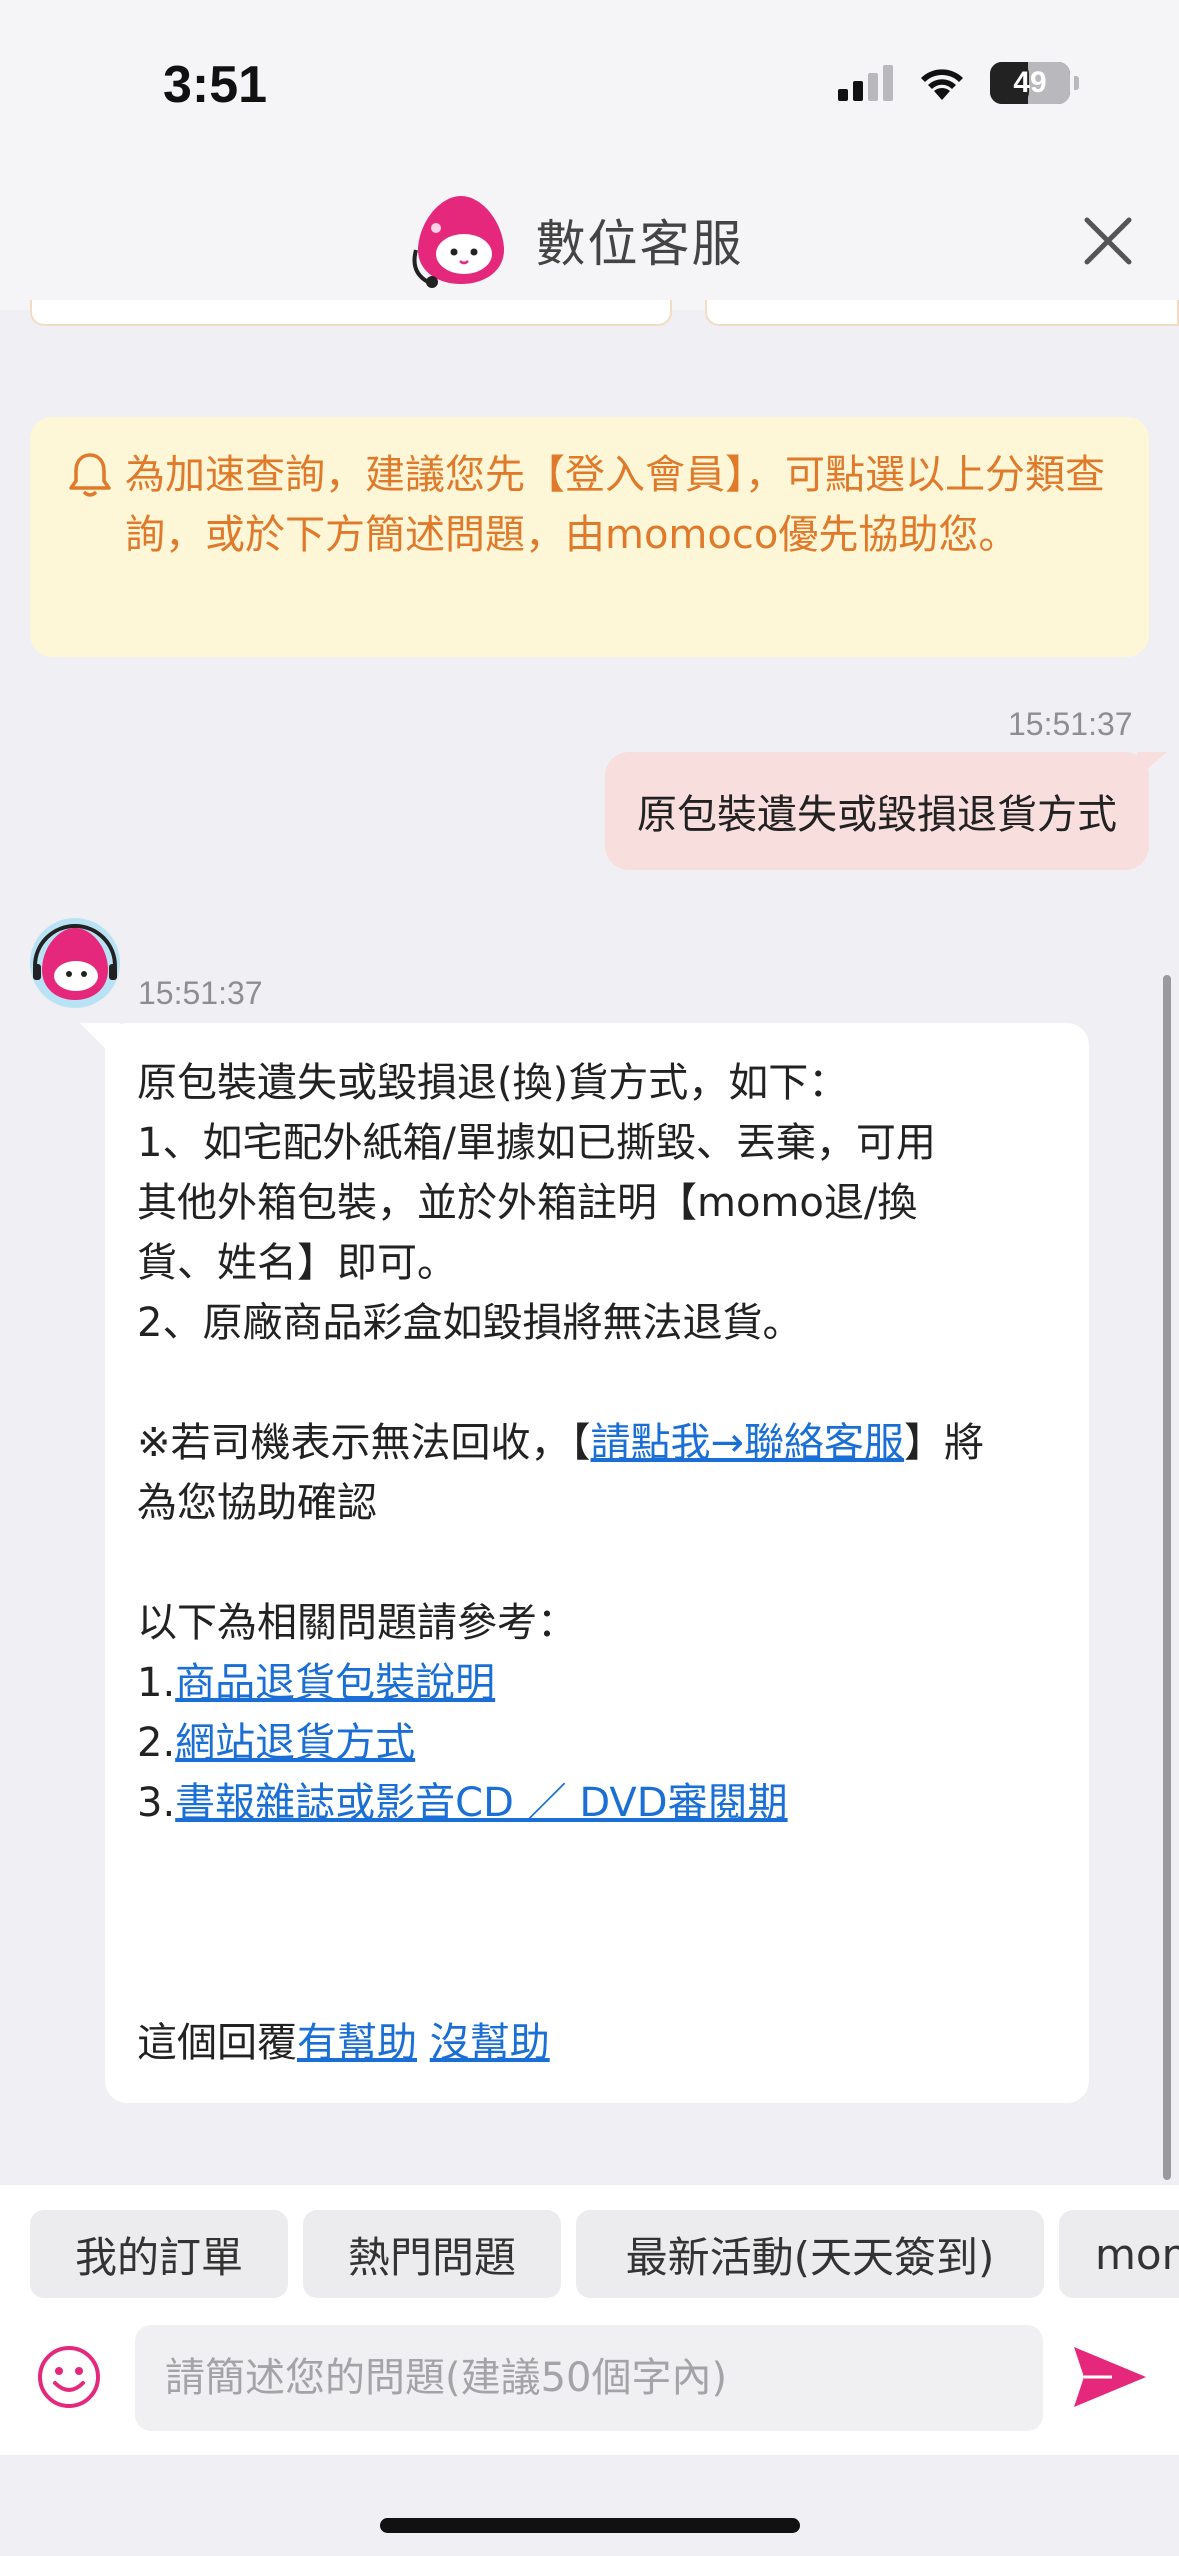 This screenshot has height=2556, width=1179. What do you see at coordinates (589, 2505) in the screenshot?
I see `bottom-safe-area` at bounding box center [589, 2505].